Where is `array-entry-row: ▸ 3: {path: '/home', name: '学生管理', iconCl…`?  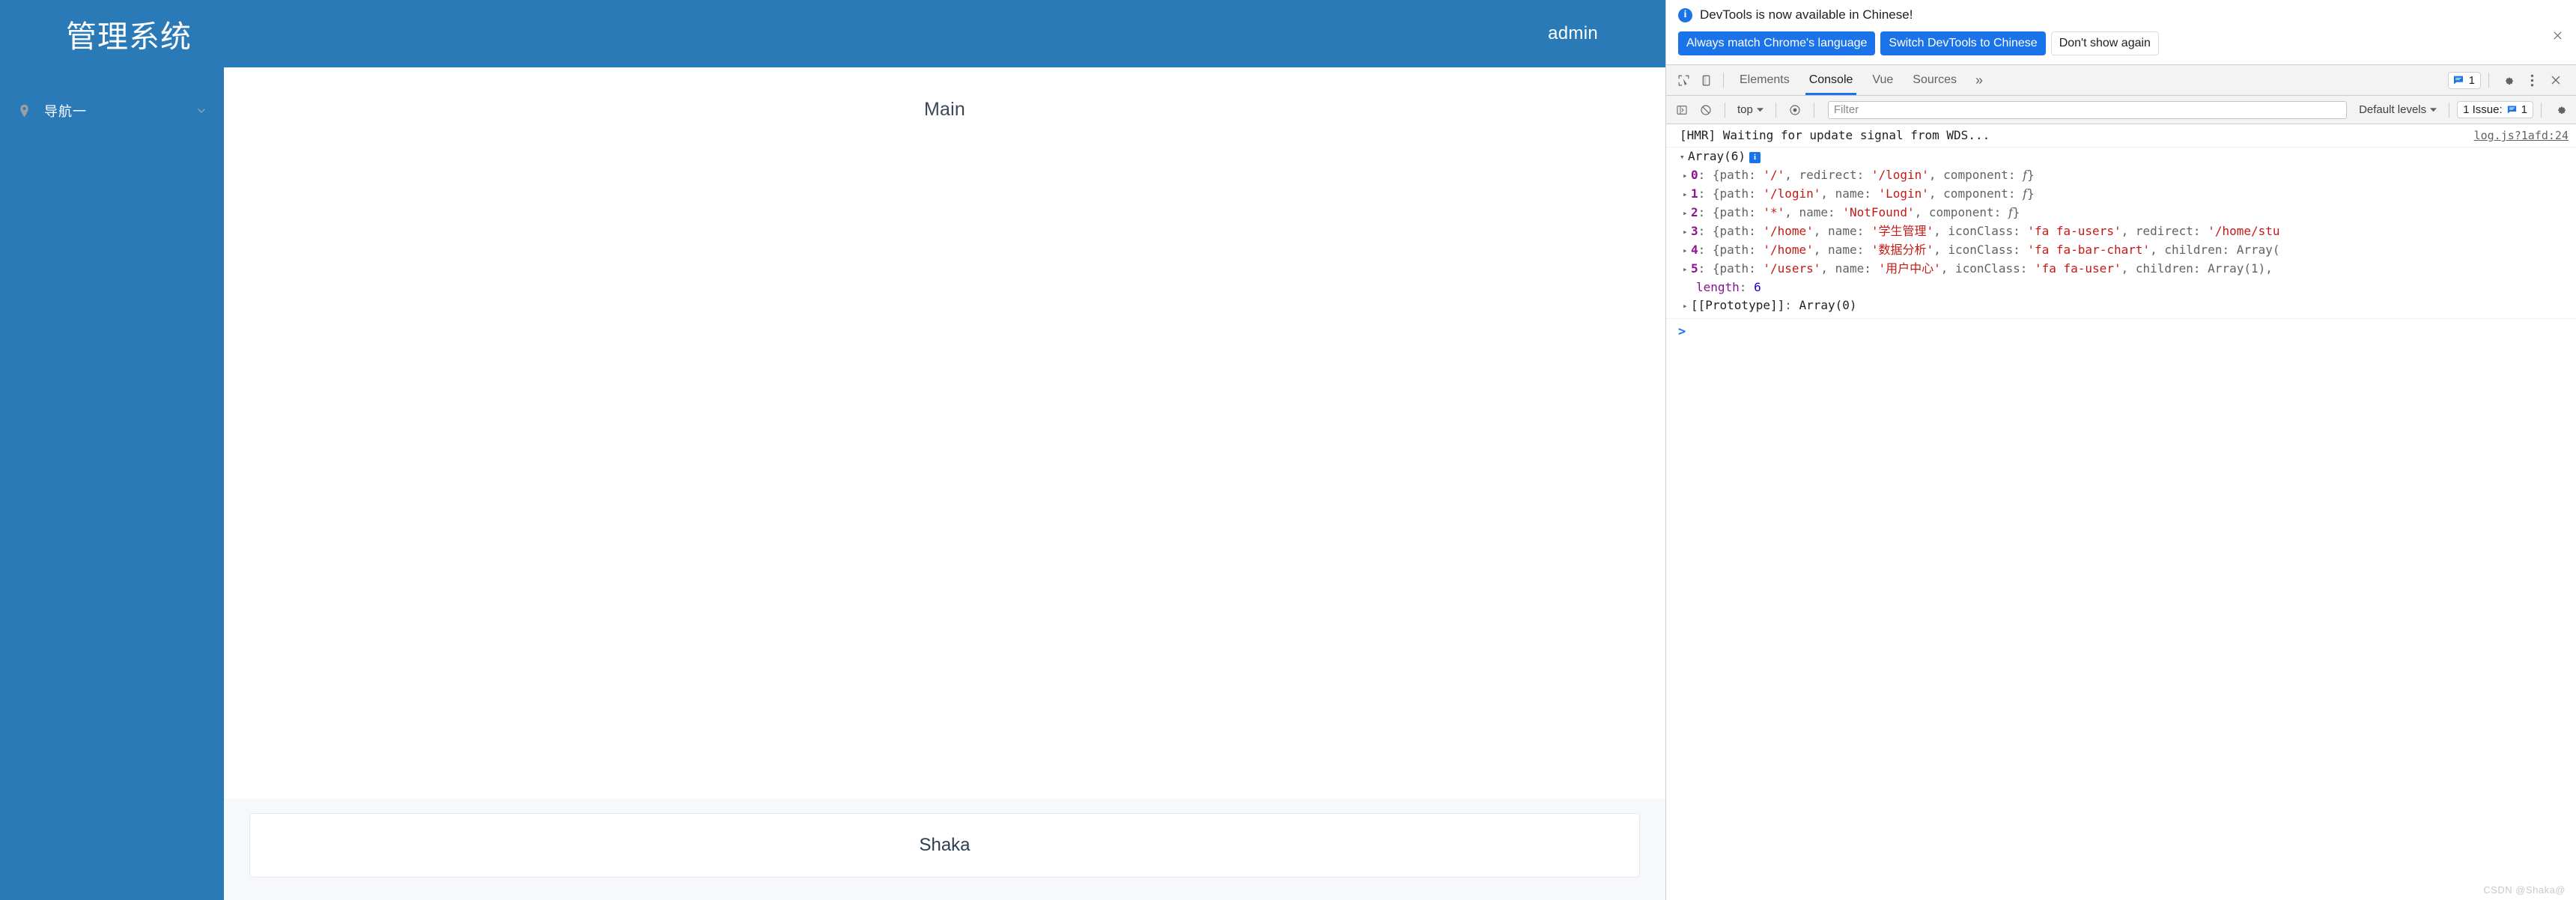 array-entry-row: ▸ 3: {path: '/home', name: '学生管理', iconCl… is located at coordinates (2121, 232).